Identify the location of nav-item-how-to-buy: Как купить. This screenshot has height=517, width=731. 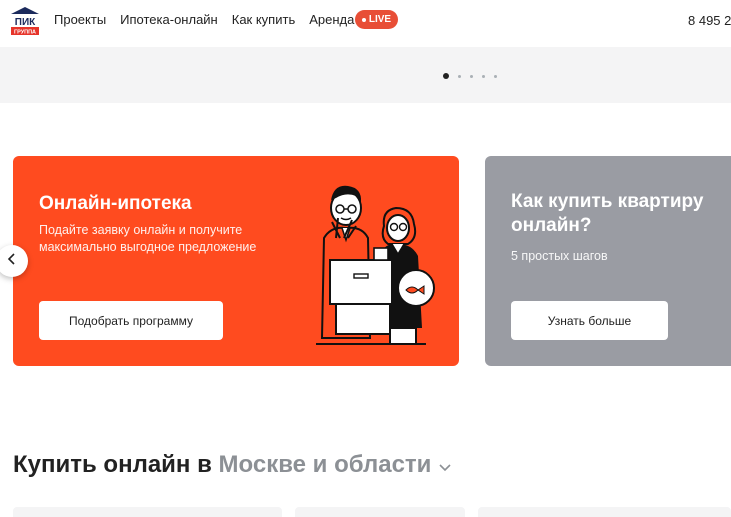
(263, 20).